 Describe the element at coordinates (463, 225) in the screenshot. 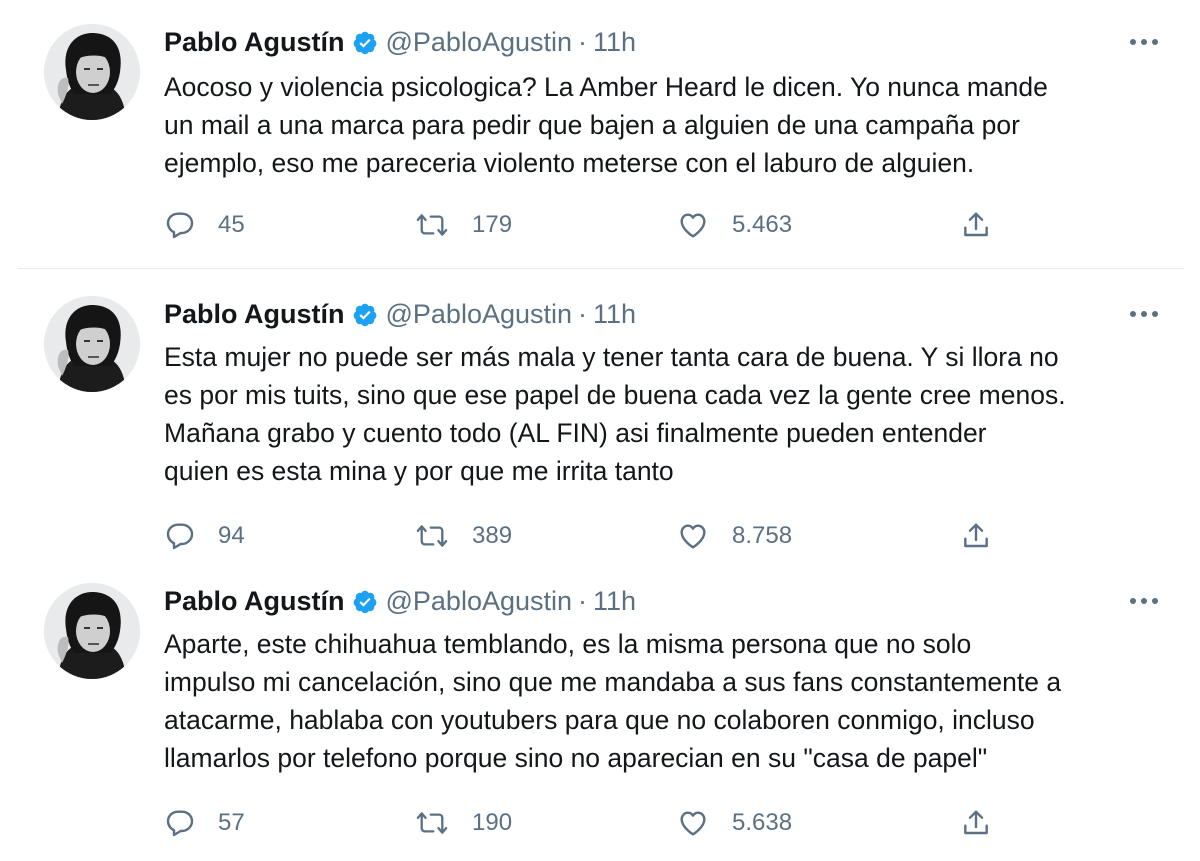

I see `retweet-button: 179` at that location.